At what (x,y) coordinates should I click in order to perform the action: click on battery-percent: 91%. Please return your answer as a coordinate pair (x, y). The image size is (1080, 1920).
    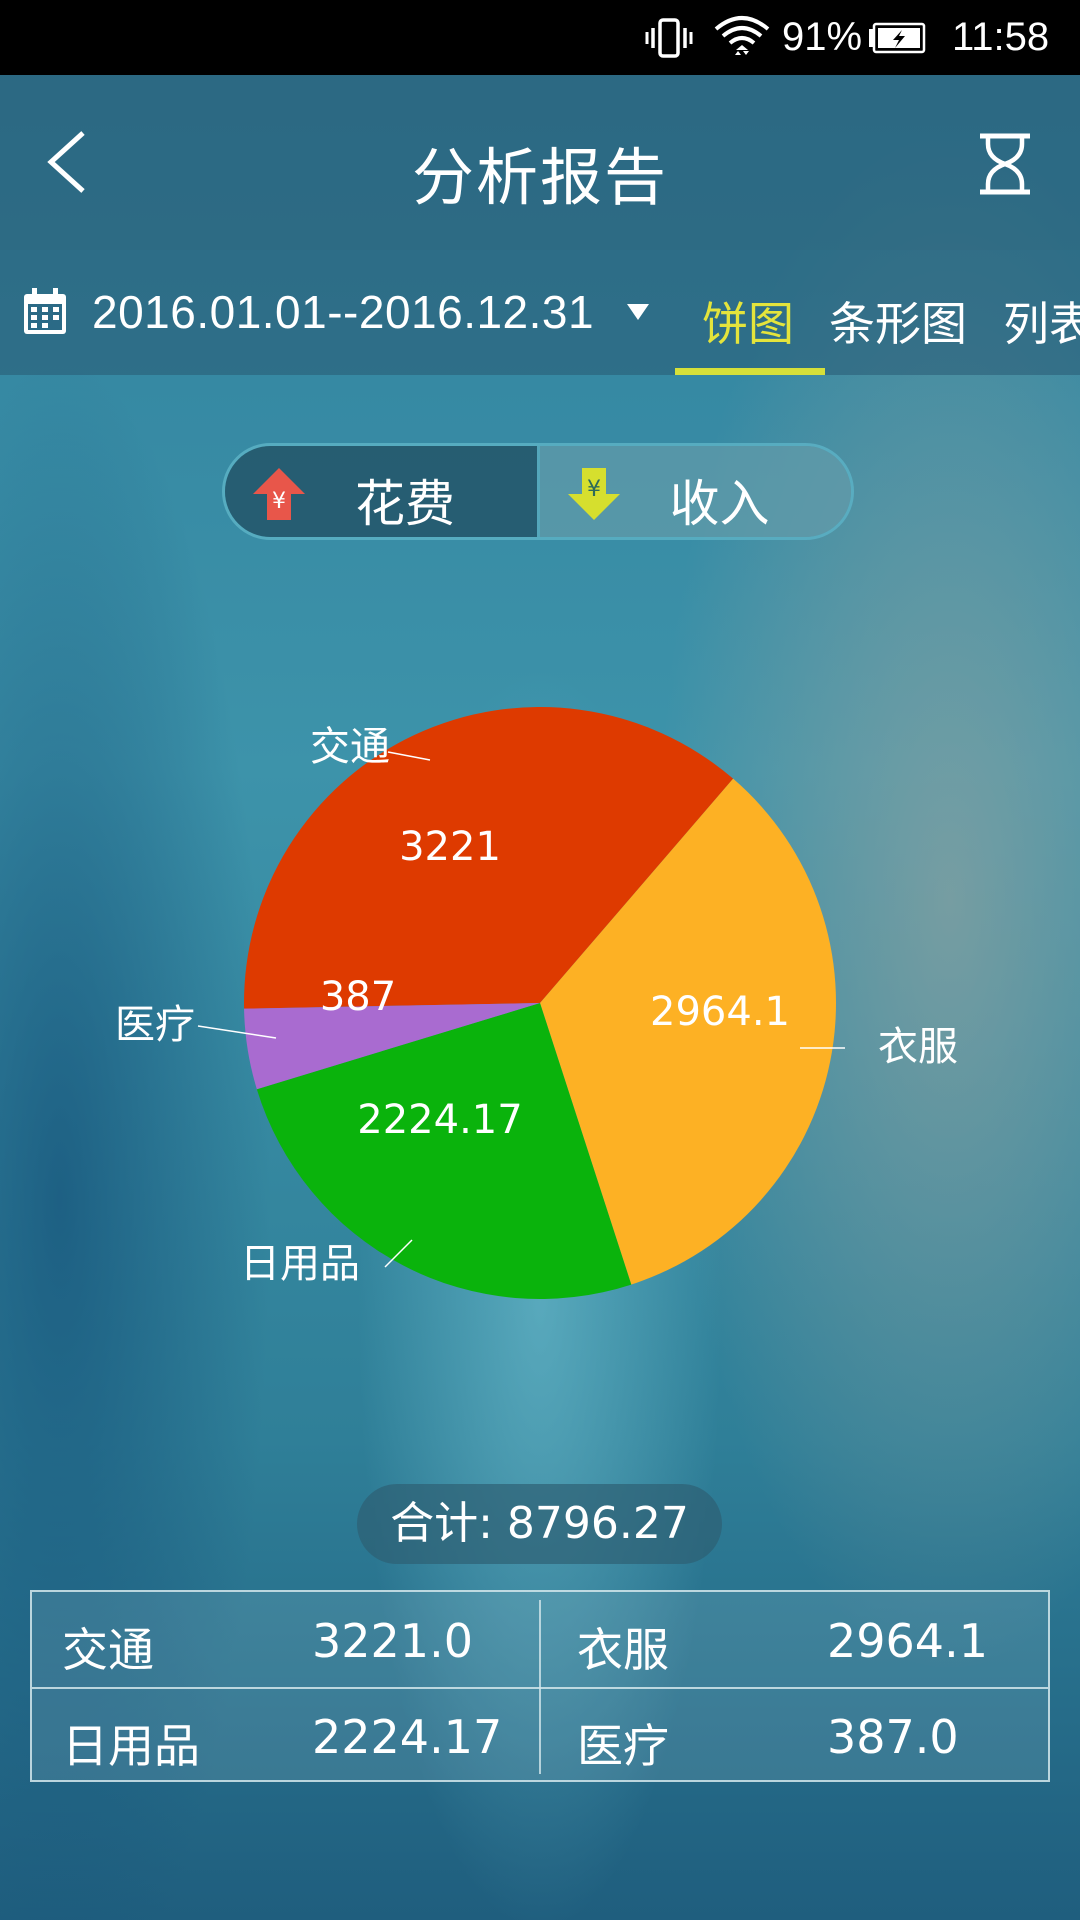
    Looking at the image, I should click on (822, 37).